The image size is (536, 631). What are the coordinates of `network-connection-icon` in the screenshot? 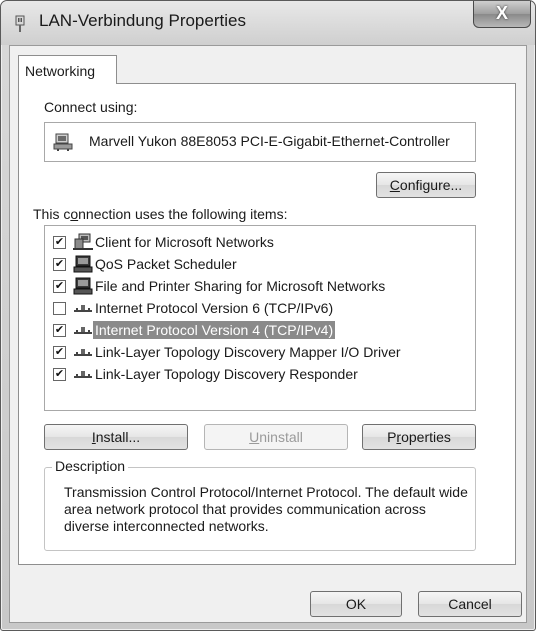 It's located at (20, 23).